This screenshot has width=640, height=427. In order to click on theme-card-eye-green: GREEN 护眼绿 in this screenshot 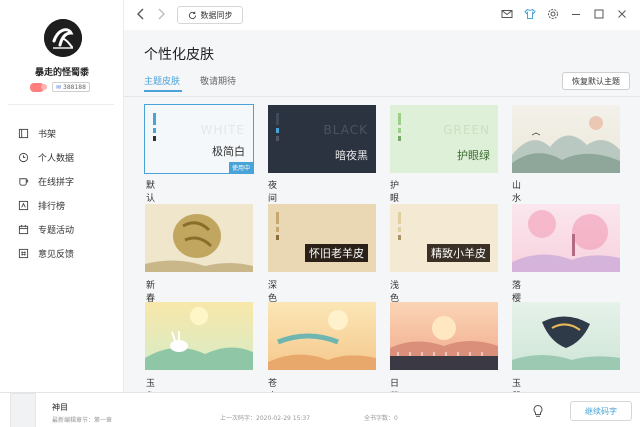, I will do `click(444, 139)`.